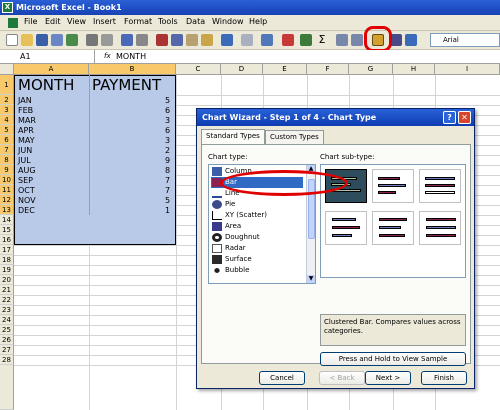 The height and width of the screenshot is (410, 500). I want to click on cell-month: MAR, so click(27, 121).